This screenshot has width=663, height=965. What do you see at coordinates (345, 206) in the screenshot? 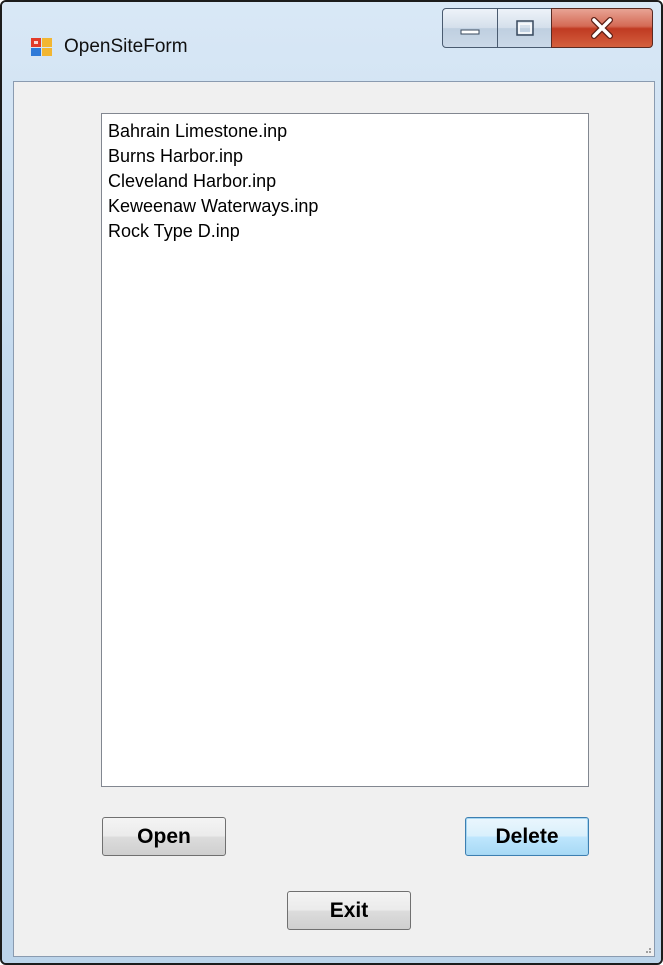
I see `list-item: Keweenaw Waterways.inp` at bounding box center [345, 206].